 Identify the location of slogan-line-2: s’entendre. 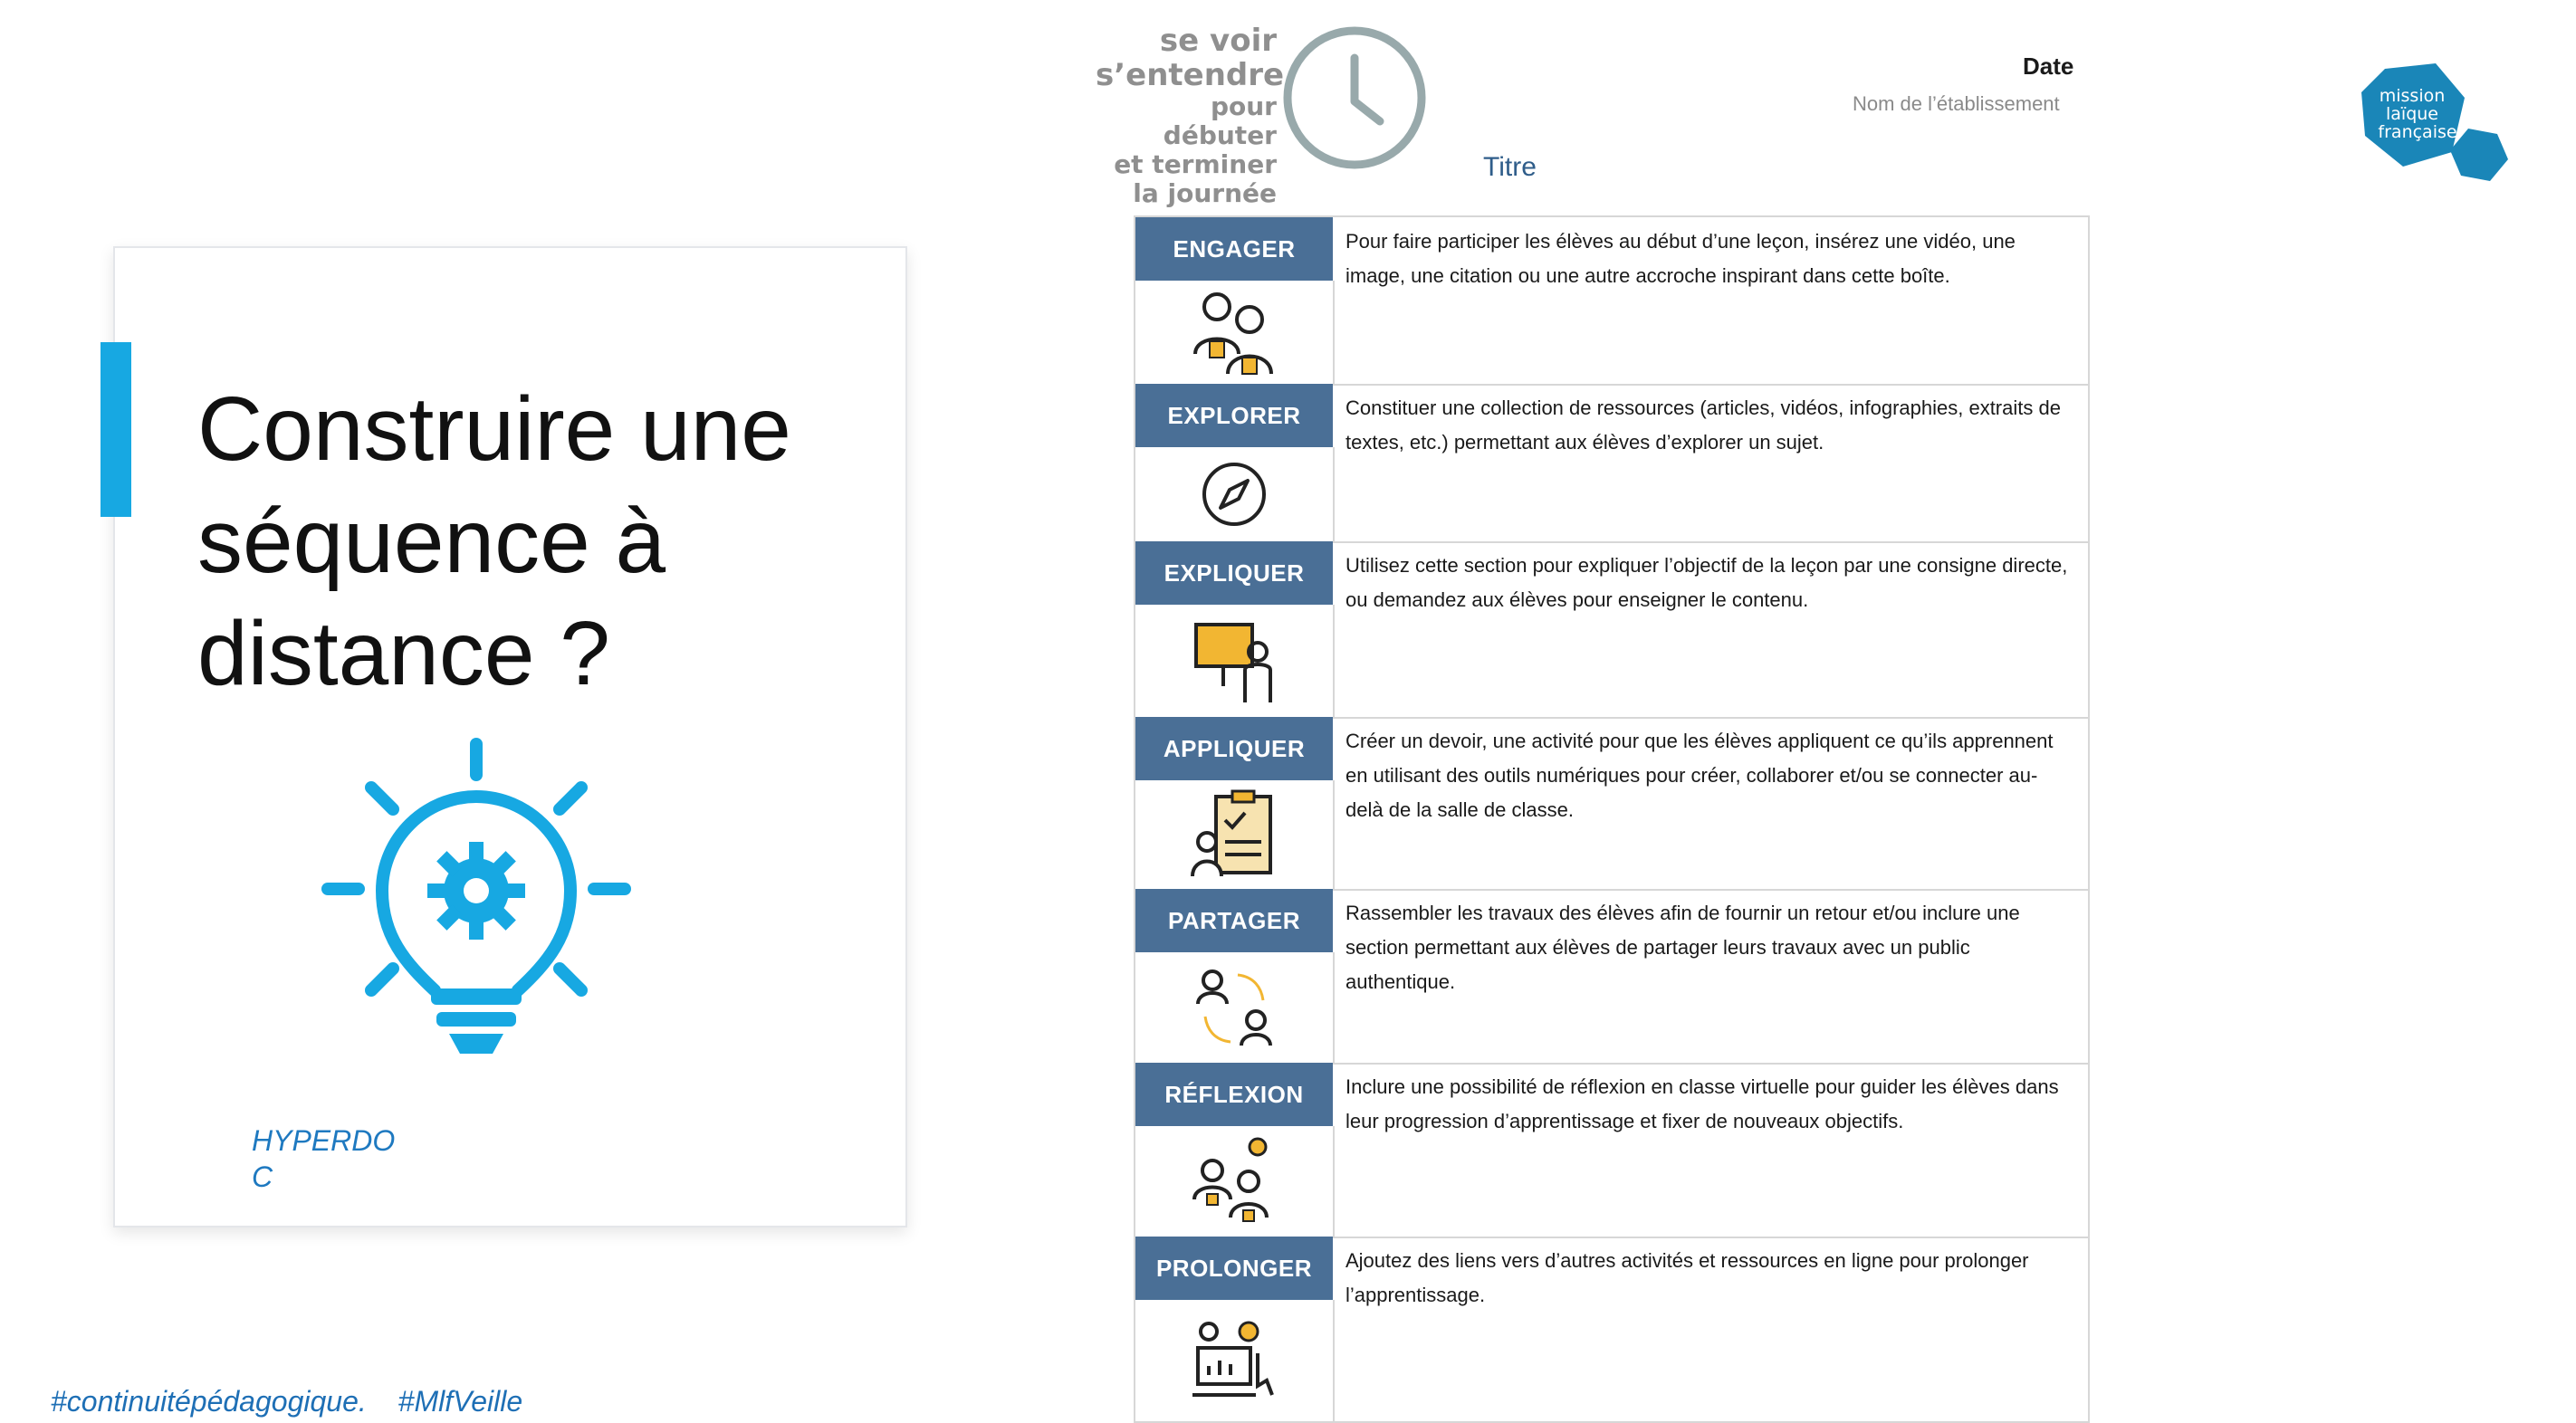
(1190, 75).